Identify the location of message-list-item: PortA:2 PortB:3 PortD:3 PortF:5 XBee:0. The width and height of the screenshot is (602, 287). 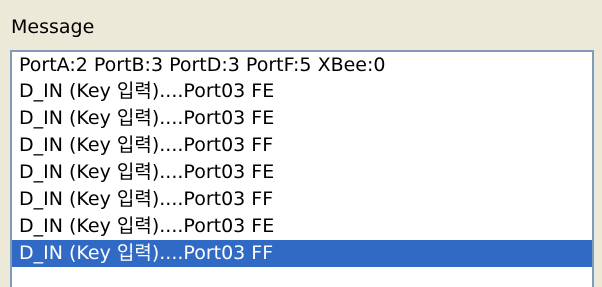
(302, 65).